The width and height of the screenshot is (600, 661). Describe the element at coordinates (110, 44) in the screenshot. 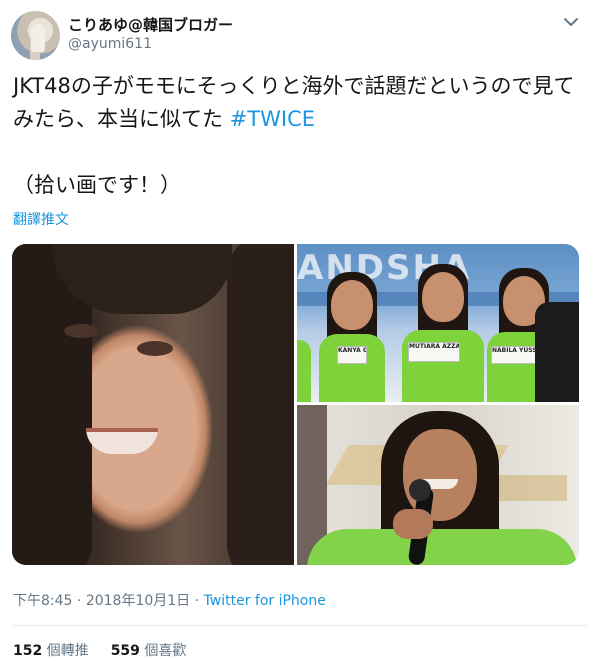

I see `user-handle: @ayumi611` at that location.